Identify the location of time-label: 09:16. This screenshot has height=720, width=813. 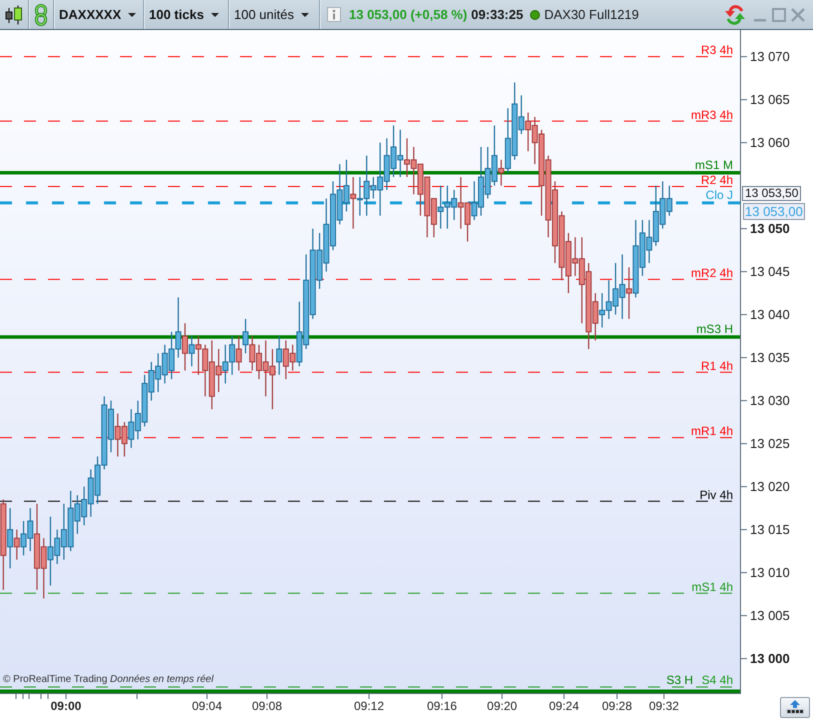
(441, 706).